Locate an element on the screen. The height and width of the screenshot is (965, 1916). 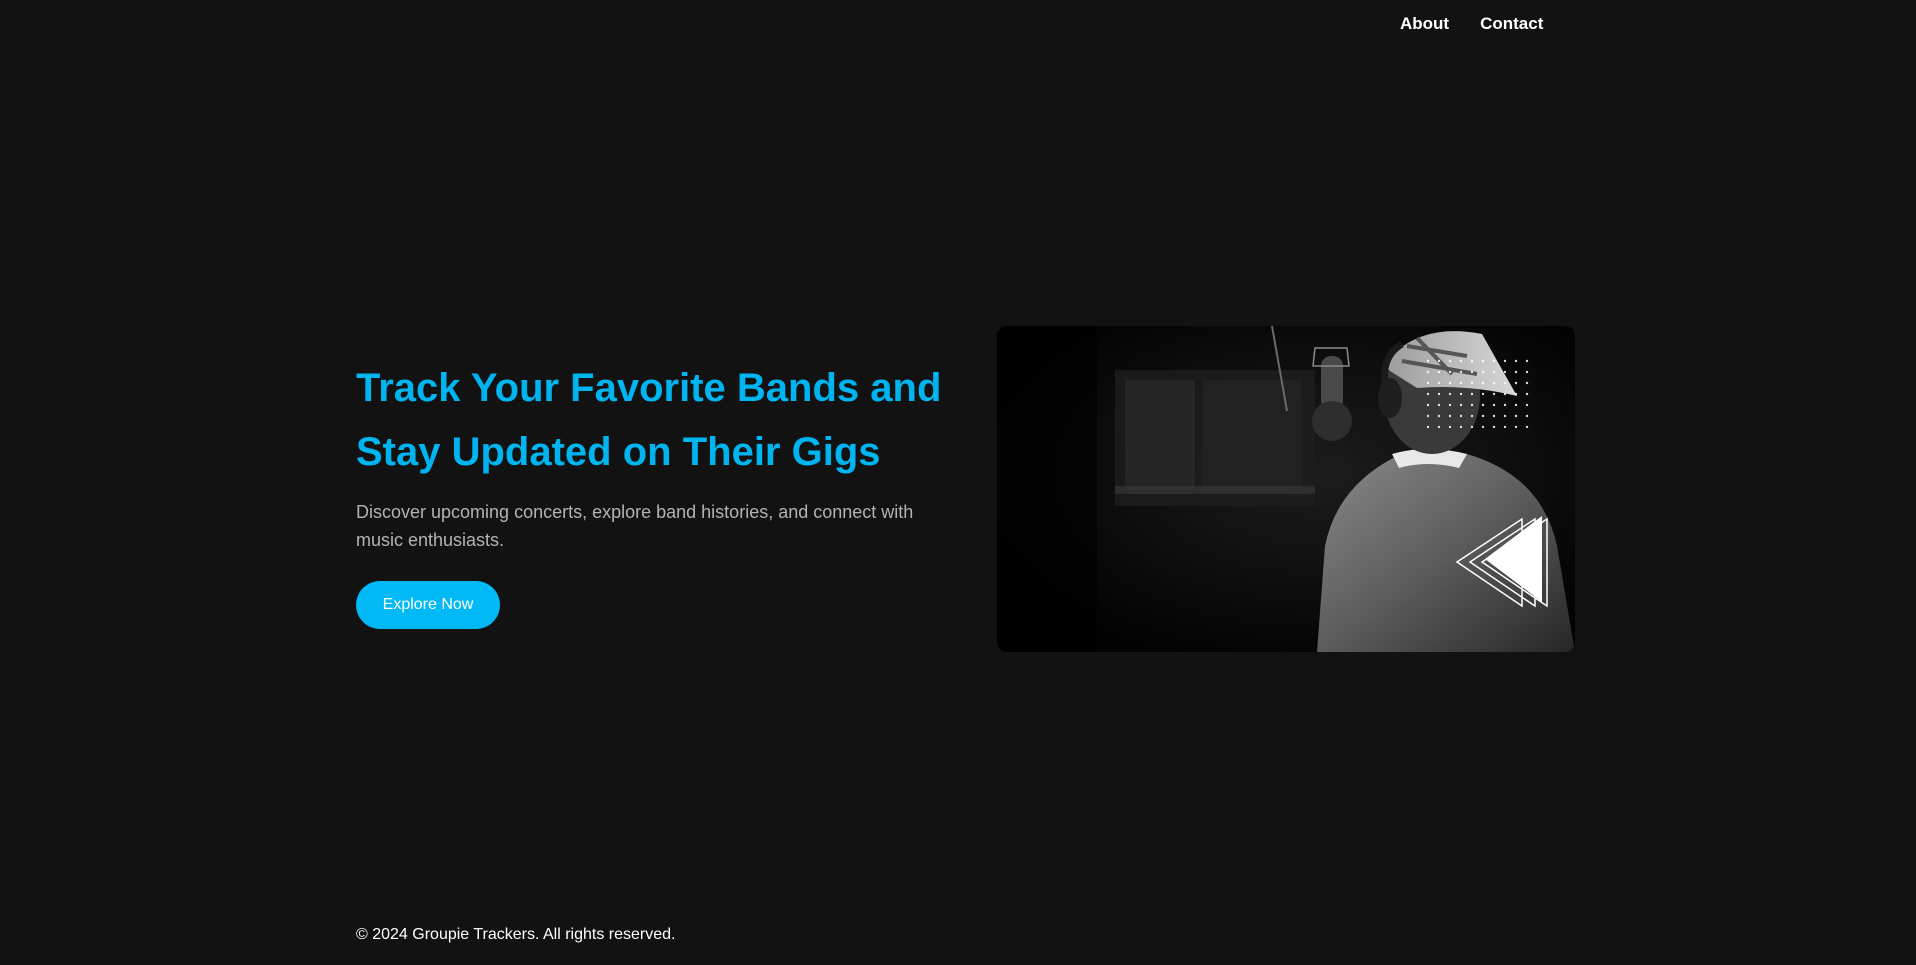
hero-image is located at coordinates (1286, 489).